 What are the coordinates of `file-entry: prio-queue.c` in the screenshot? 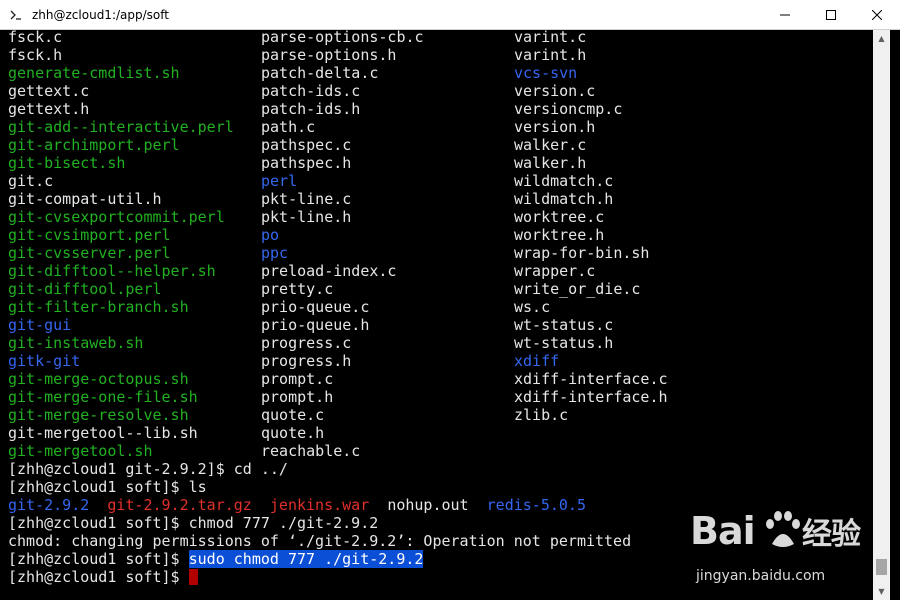 It's located at (315, 307).